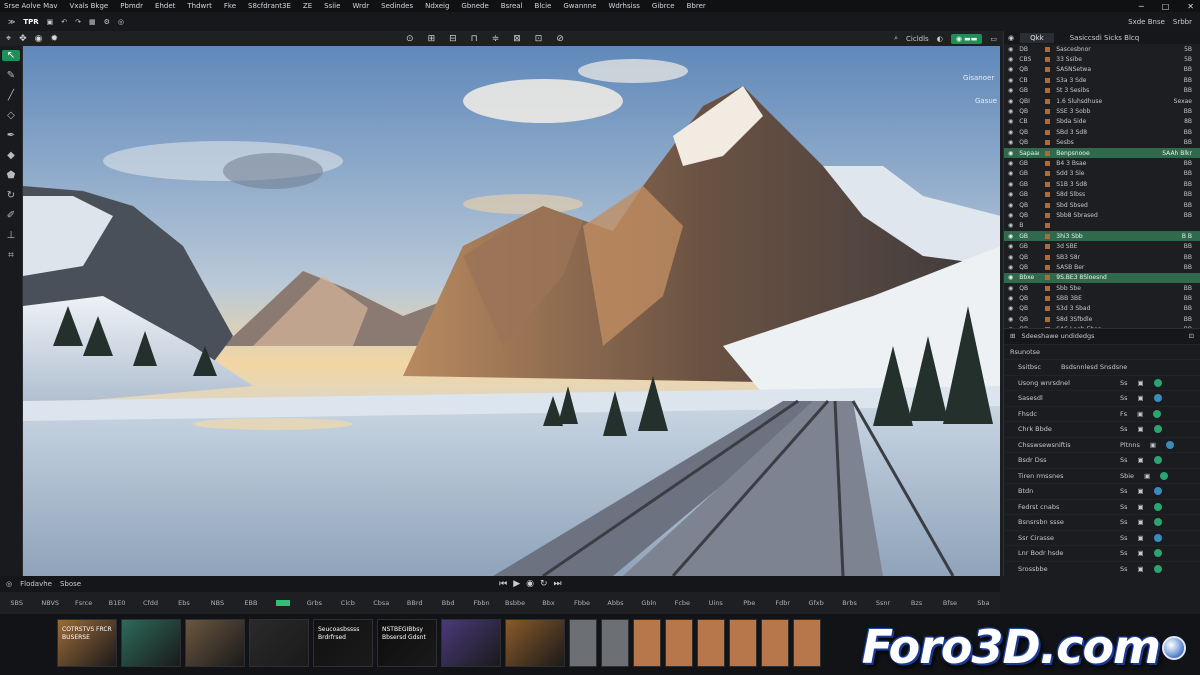 The width and height of the screenshot is (1200, 675). What do you see at coordinates (648, 603) in the screenshot?
I see `timeline-marker: Gbln` at bounding box center [648, 603].